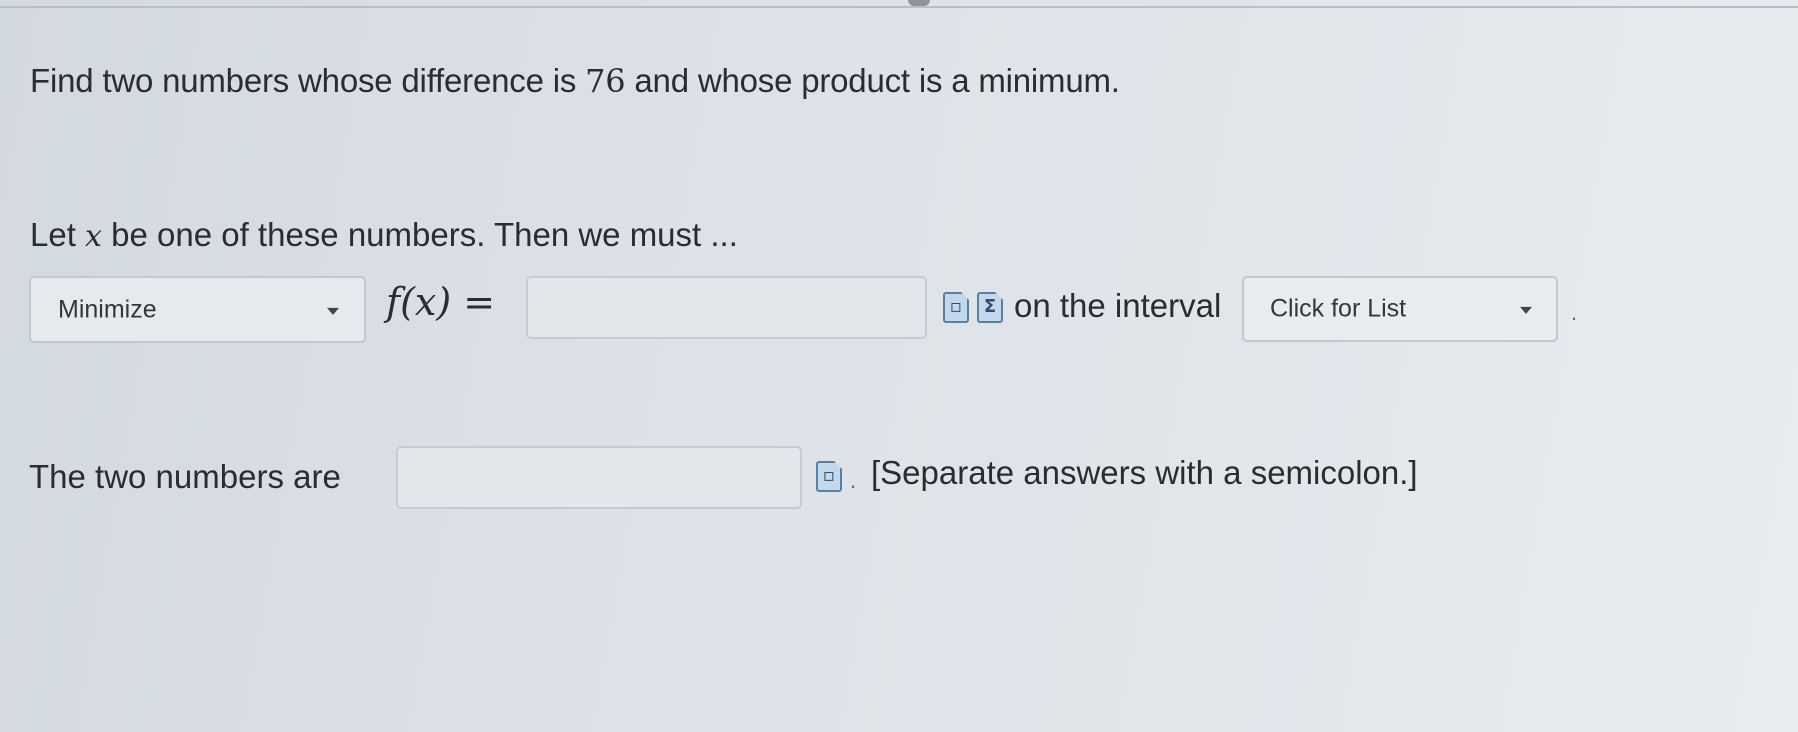 Image resolution: width=1798 pixels, height=732 pixels. What do you see at coordinates (899, 7) in the screenshot?
I see `top-divider` at bounding box center [899, 7].